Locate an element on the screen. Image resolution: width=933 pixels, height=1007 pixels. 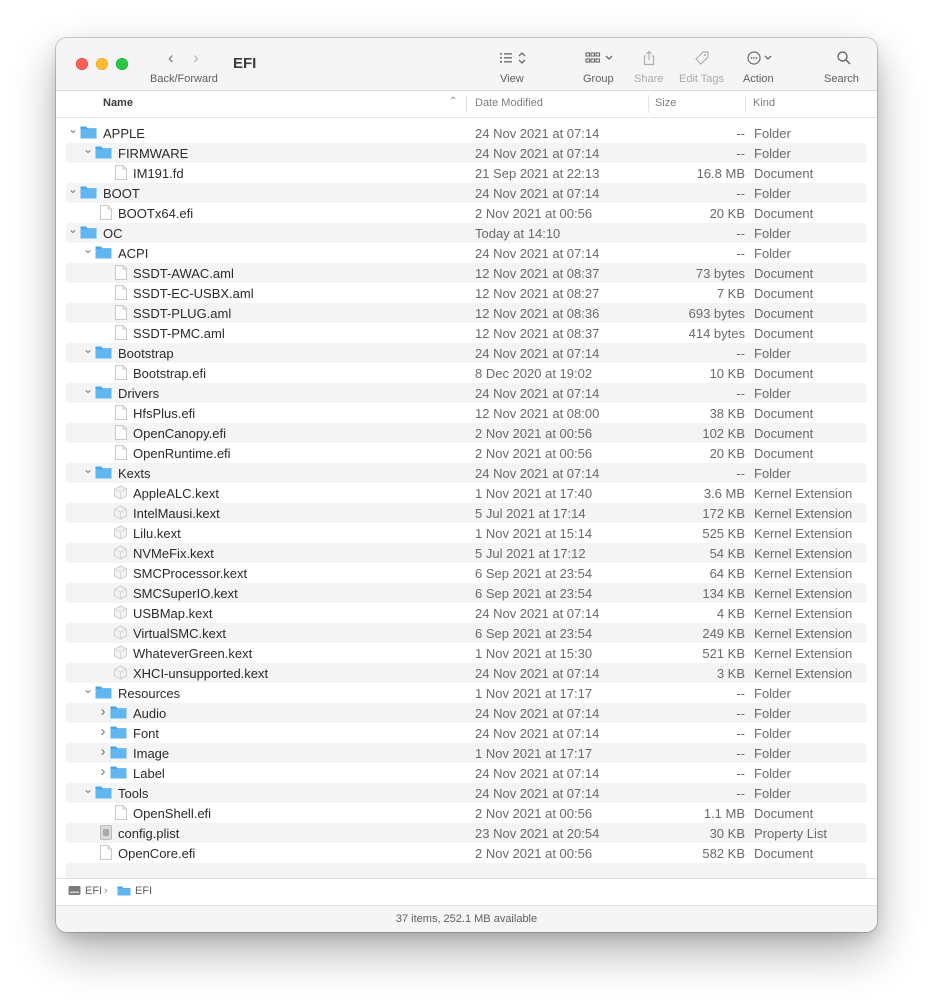
file-name: Resources is located at coordinates (149, 693).